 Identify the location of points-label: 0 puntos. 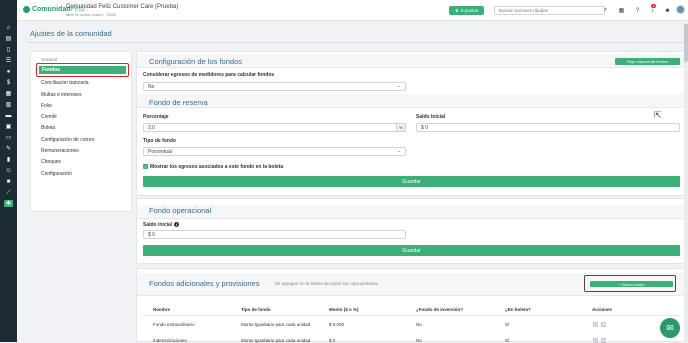
(469, 10).